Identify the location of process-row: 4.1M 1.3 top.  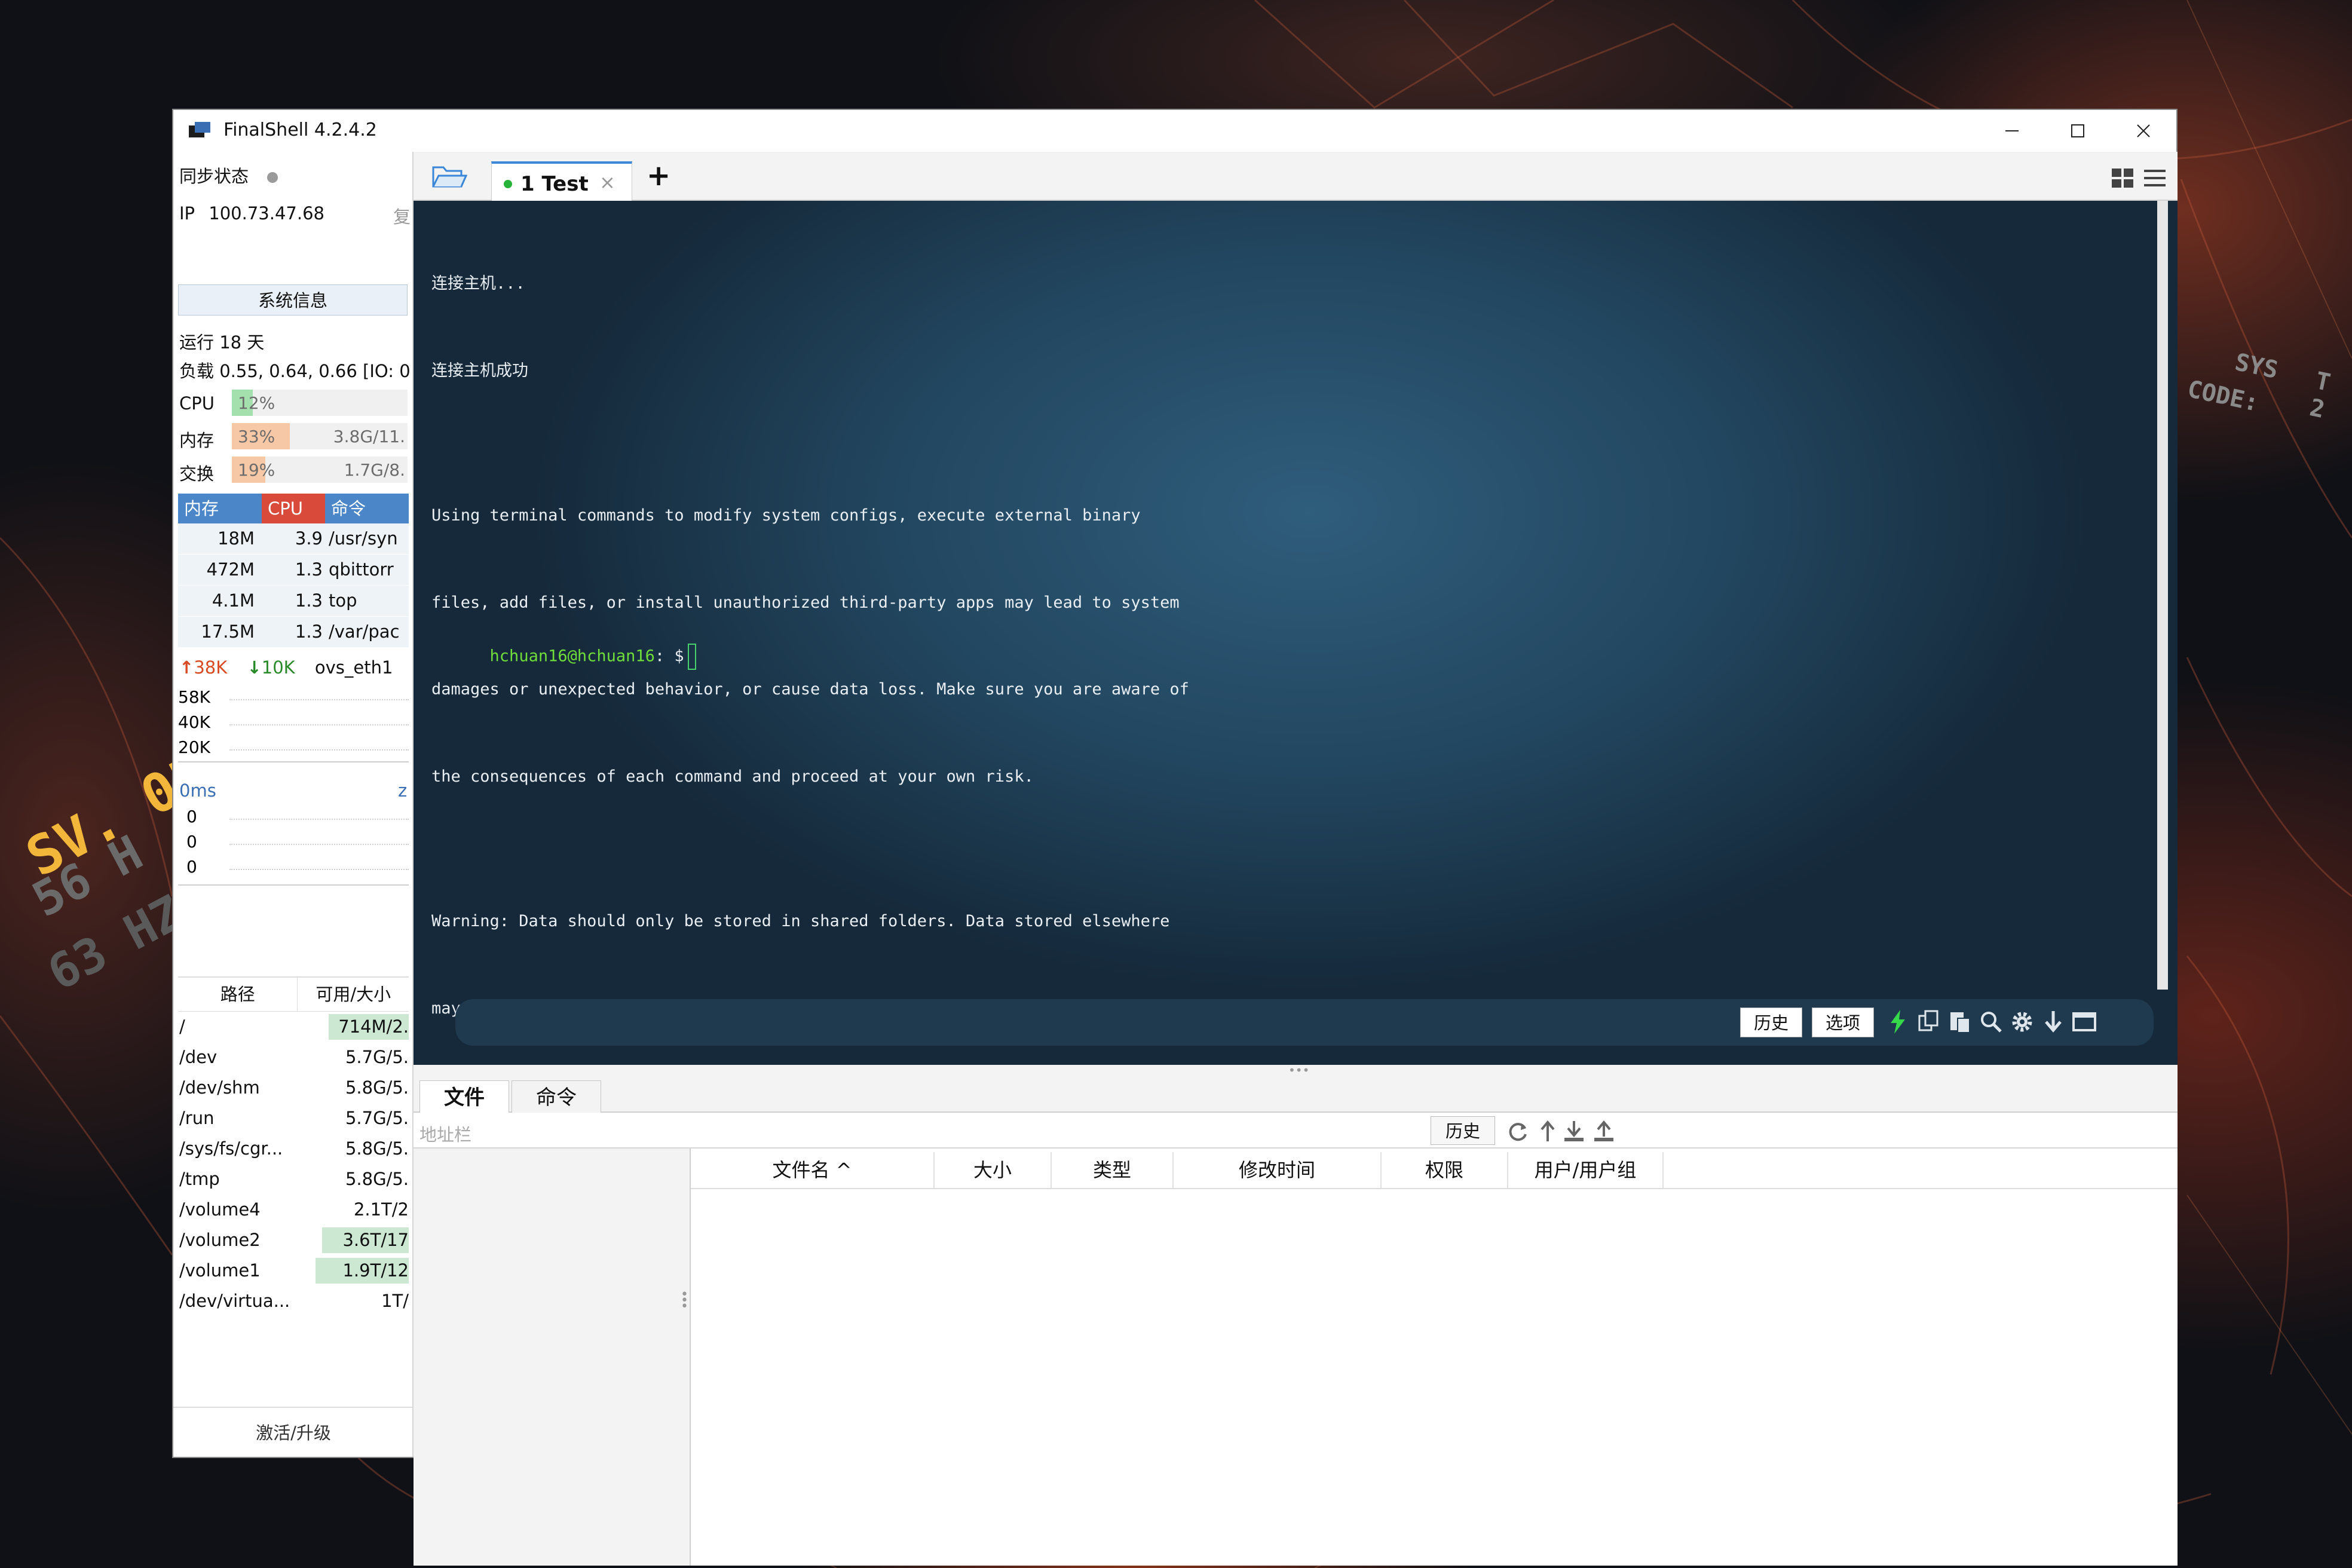
(293, 601).